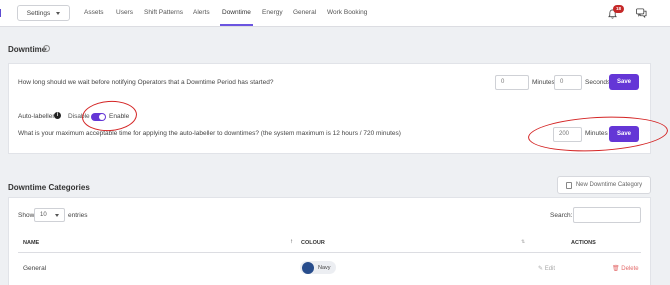  Describe the element at coordinates (624, 82) in the screenshot. I see `notify-save-button: Save` at that location.